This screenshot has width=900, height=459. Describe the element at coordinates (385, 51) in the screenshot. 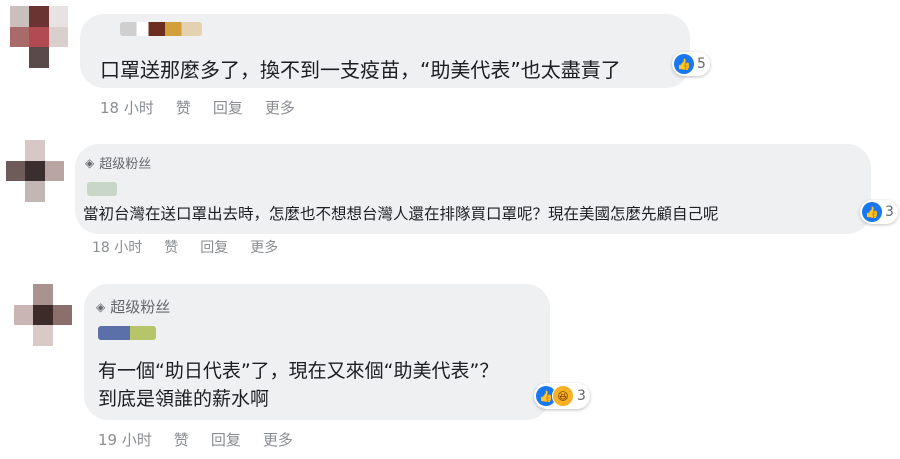

I see `comment-bubble: 口罩送那麼多了，換不到一支疫苗，“助美代表”也太盡責了` at that location.